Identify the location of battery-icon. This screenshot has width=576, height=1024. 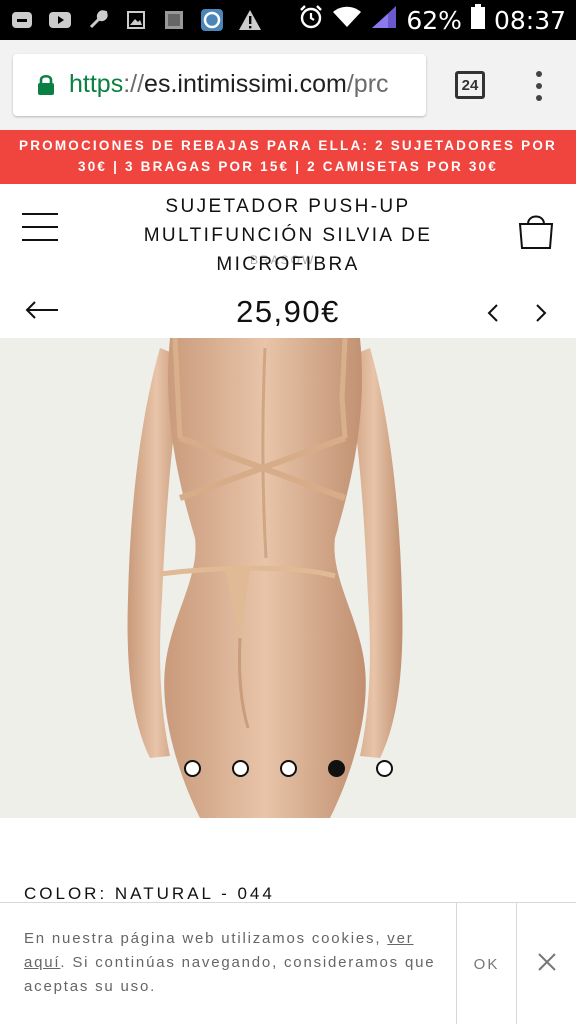
(478, 20).